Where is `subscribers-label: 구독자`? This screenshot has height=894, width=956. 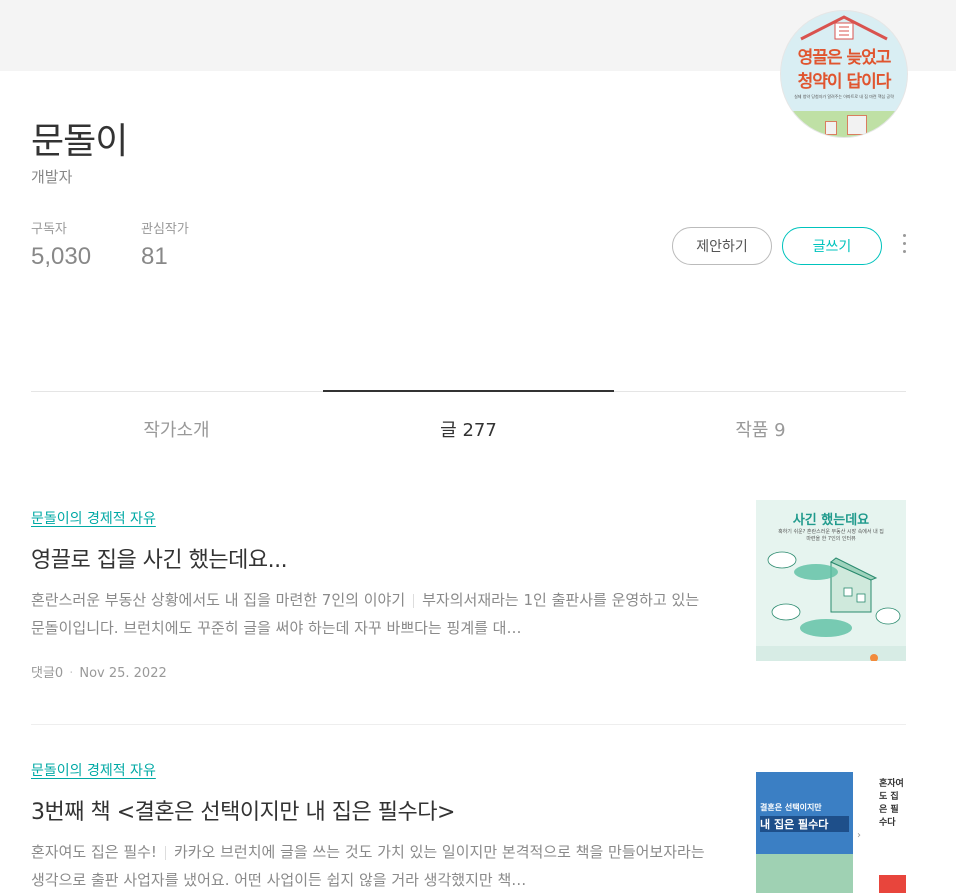 subscribers-label: 구독자 is located at coordinates (49, 229).